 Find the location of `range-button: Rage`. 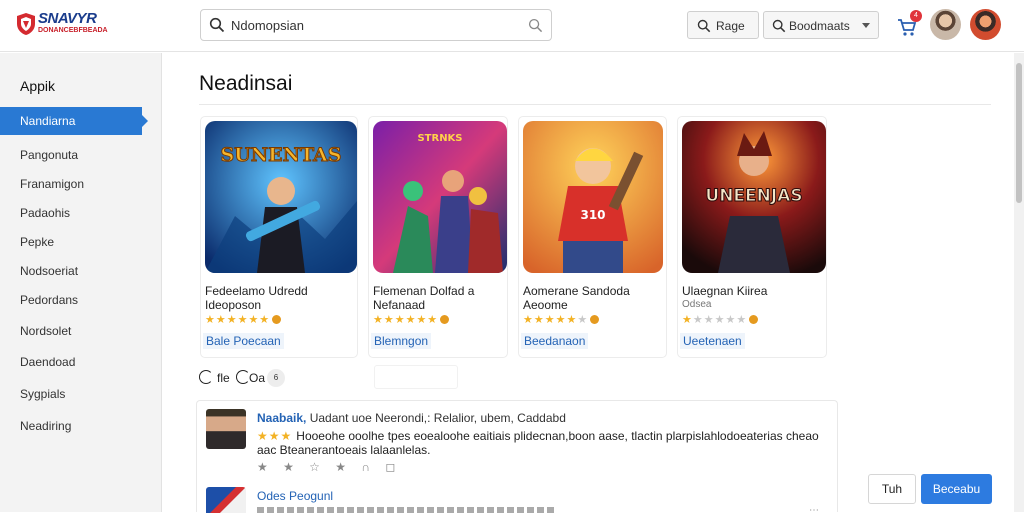

range-button: Rage is located at coordinates (723, 25).